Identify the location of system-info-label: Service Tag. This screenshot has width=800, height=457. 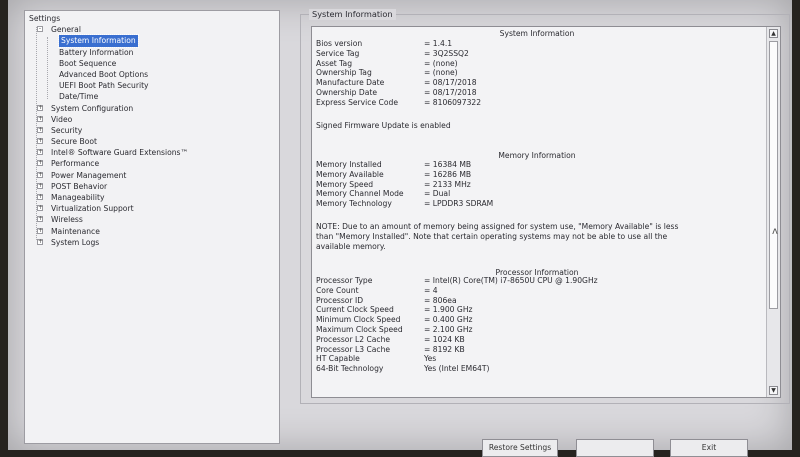
(338, 53).